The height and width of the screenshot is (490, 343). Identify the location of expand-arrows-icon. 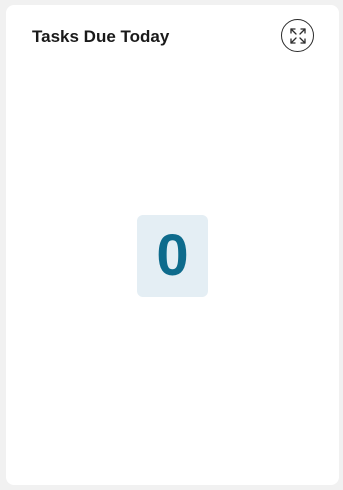
(297, 35).